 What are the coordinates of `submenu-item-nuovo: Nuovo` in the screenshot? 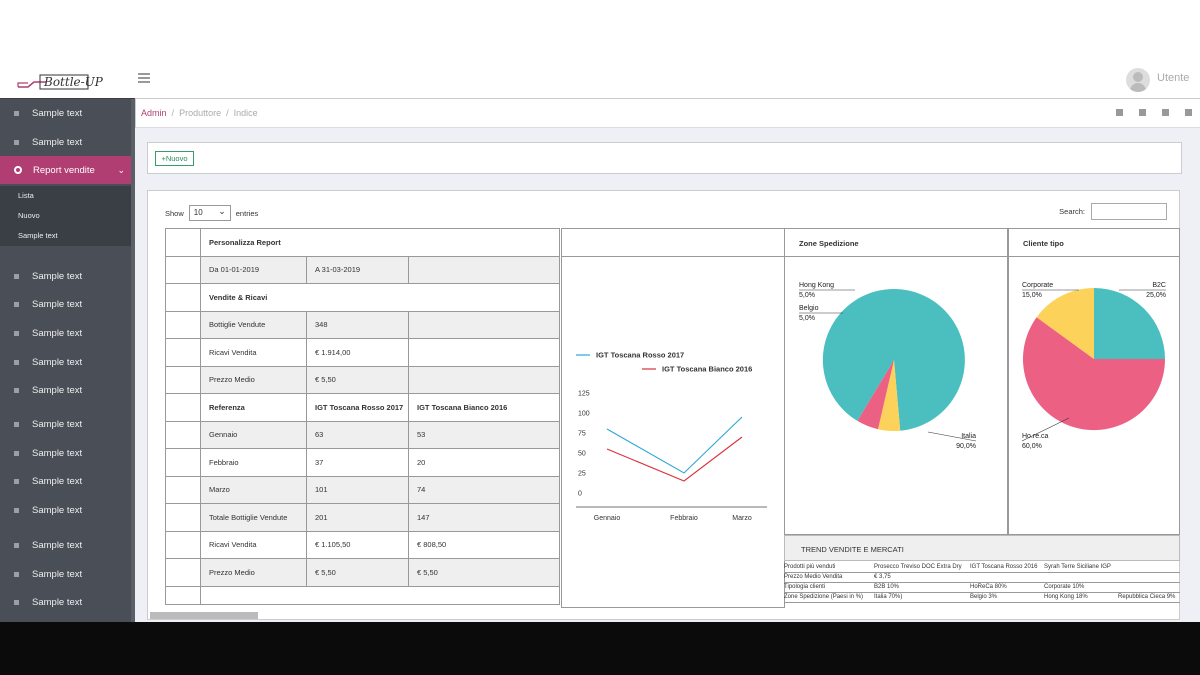 It's located at (65, 216).